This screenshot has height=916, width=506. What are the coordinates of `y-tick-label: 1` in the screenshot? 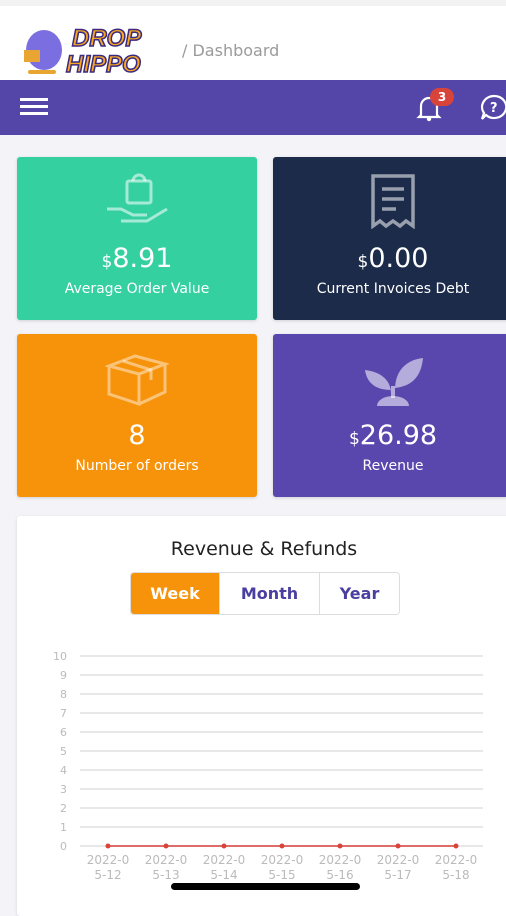 It's located at (63, 827).